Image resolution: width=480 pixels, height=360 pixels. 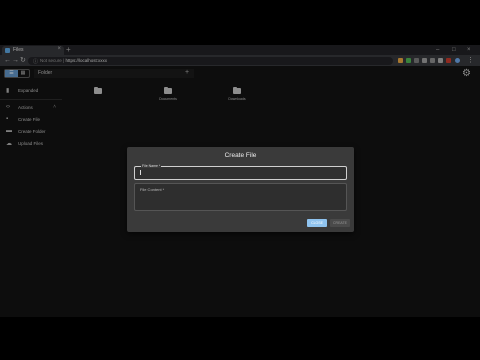 What do you see at coordinates (152, 189) in the screenshot?
I see `file-content-label: File Content *` at bounding box center [152, 189].